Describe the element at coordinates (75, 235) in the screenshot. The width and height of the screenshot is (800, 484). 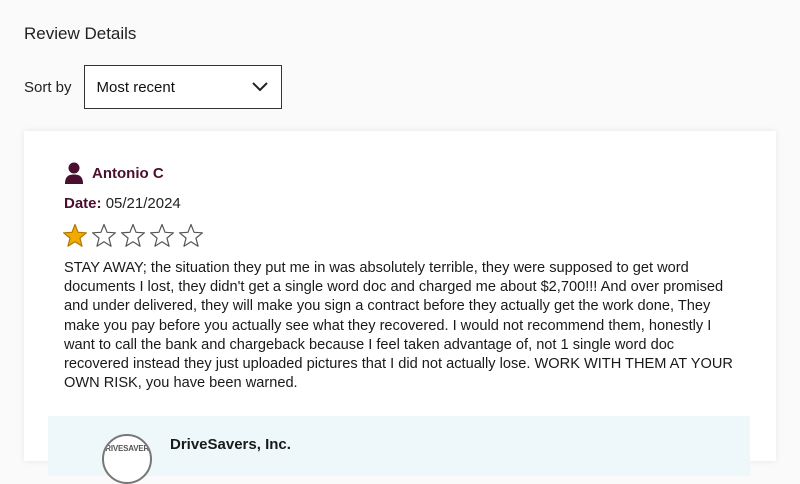
I see `star-filled-icon` at that location.